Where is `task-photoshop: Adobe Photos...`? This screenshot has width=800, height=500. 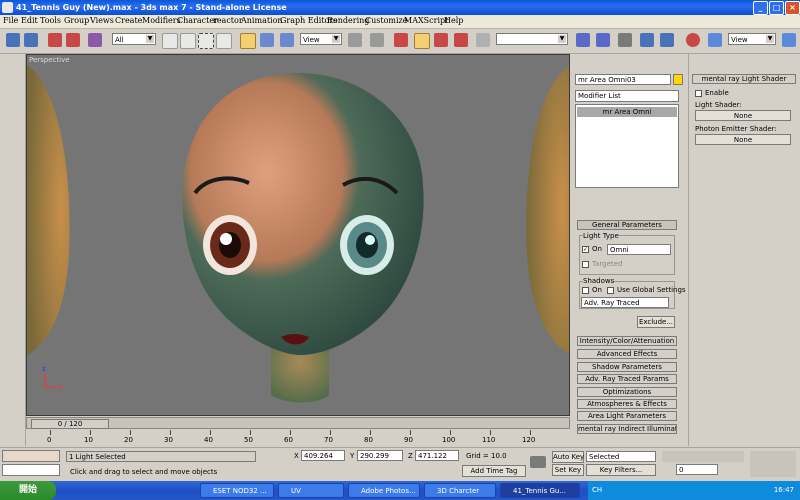
task-photoshop: Adobe Photos... is located at coordinates (384, 490).